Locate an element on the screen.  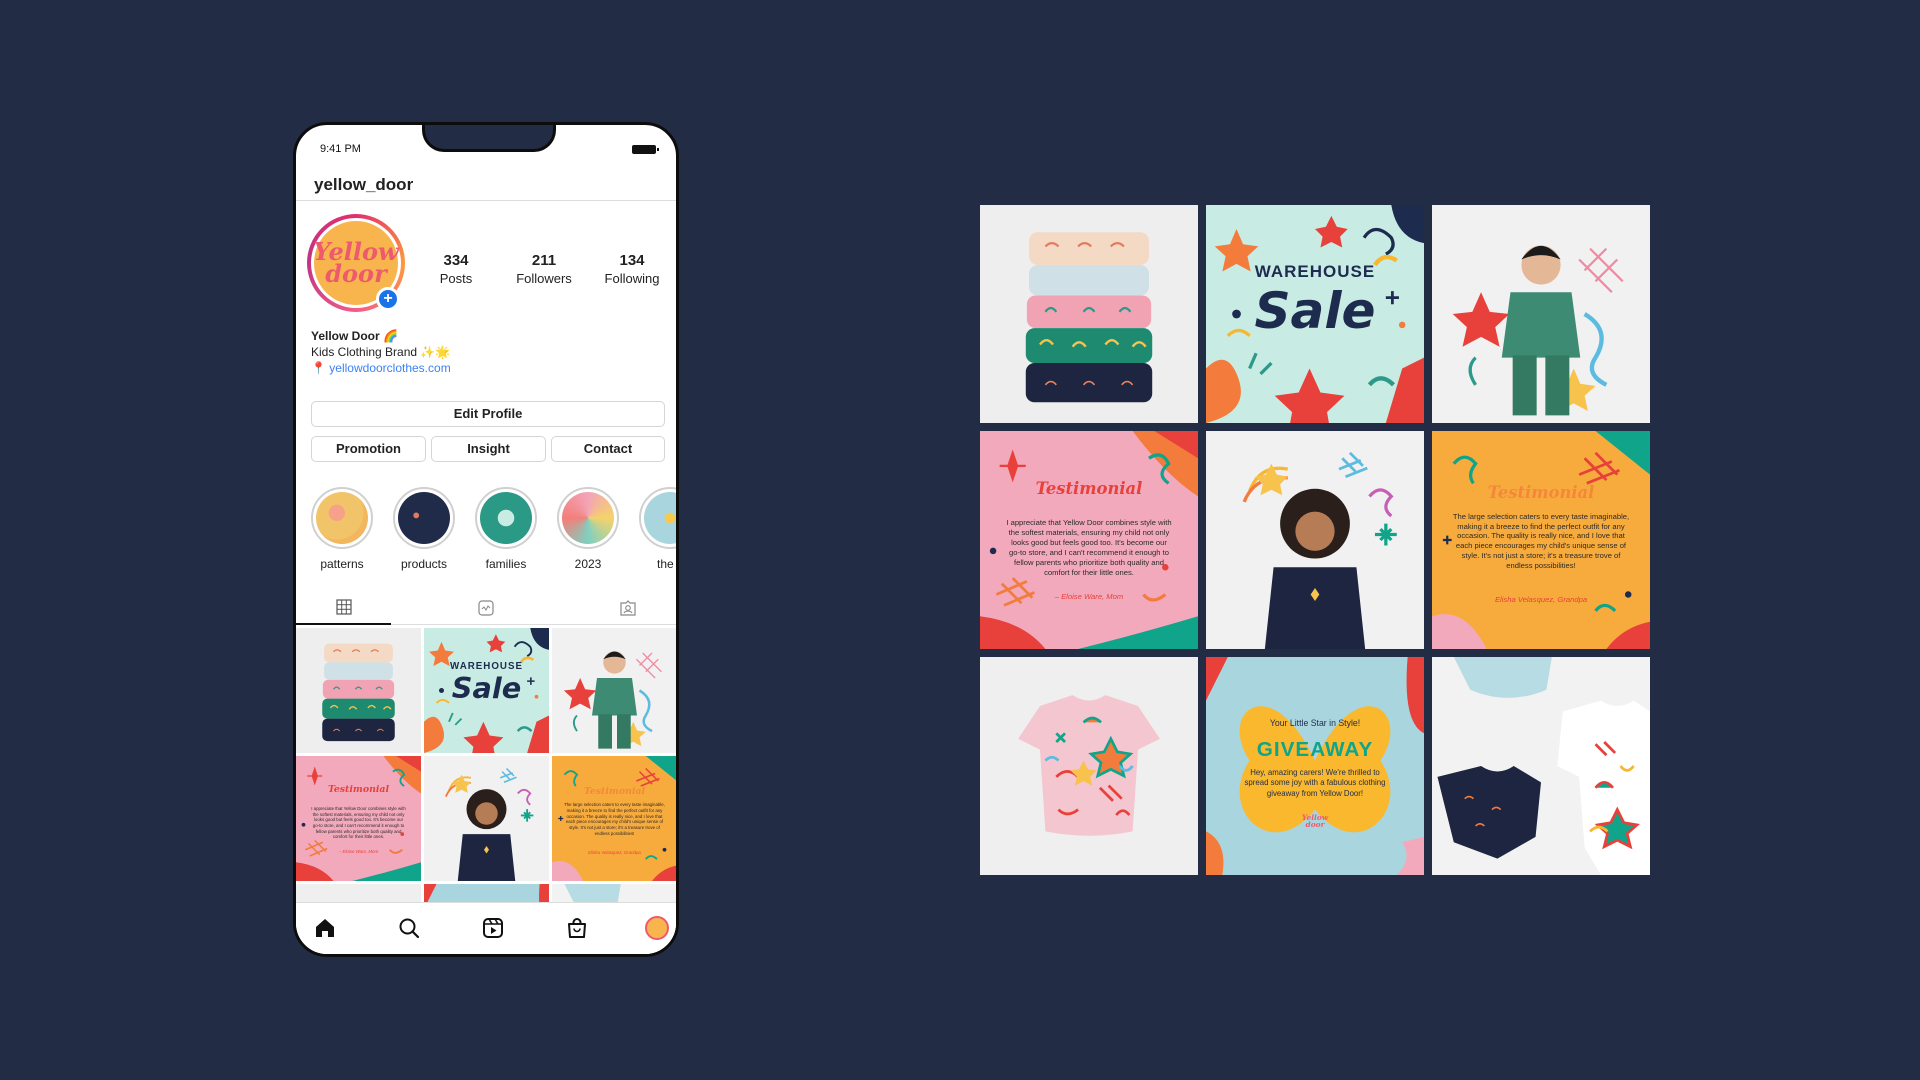
giveaway-title: GIVEAWAY is located at coordinates (1315, 749).